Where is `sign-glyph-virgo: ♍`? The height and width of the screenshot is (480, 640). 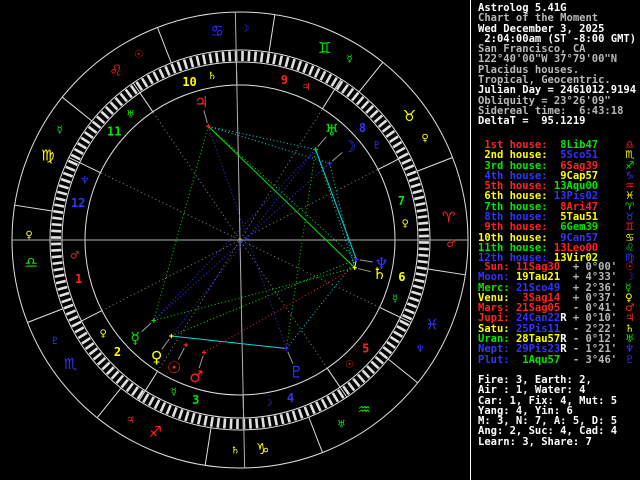
sign-glyph-virgo: ♍ is located at coordinates (47, 155).